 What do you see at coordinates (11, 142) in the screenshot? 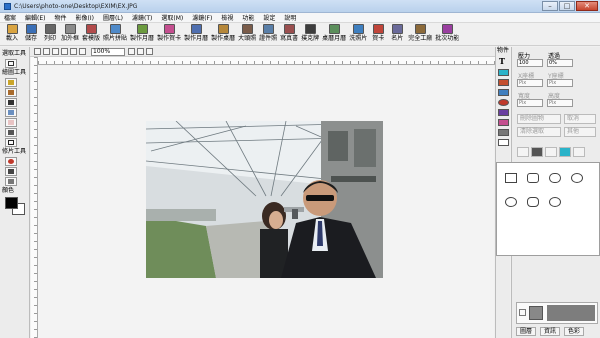
I see `rectangle-tool` at bounding box center [11, 142].